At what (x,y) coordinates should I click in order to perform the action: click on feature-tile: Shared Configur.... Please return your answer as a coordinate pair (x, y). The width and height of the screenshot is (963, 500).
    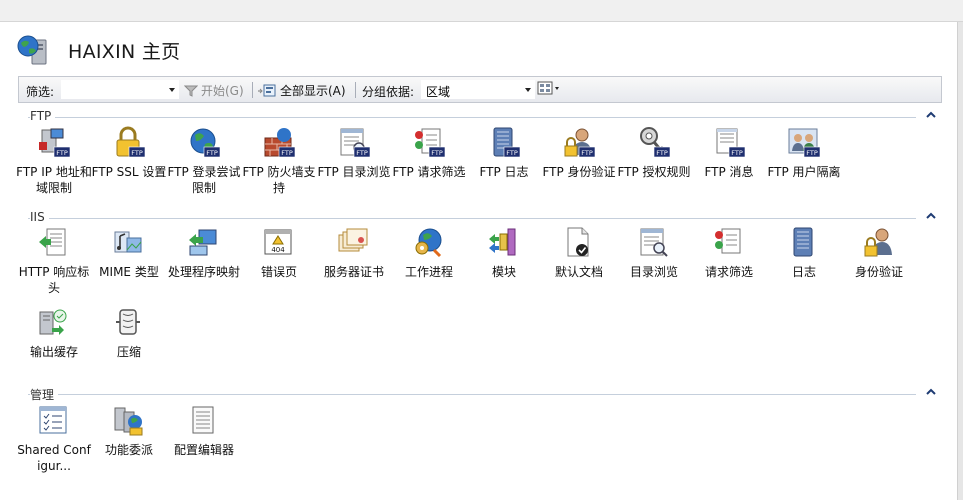
    Looking at the image, I should click on (54, 439).